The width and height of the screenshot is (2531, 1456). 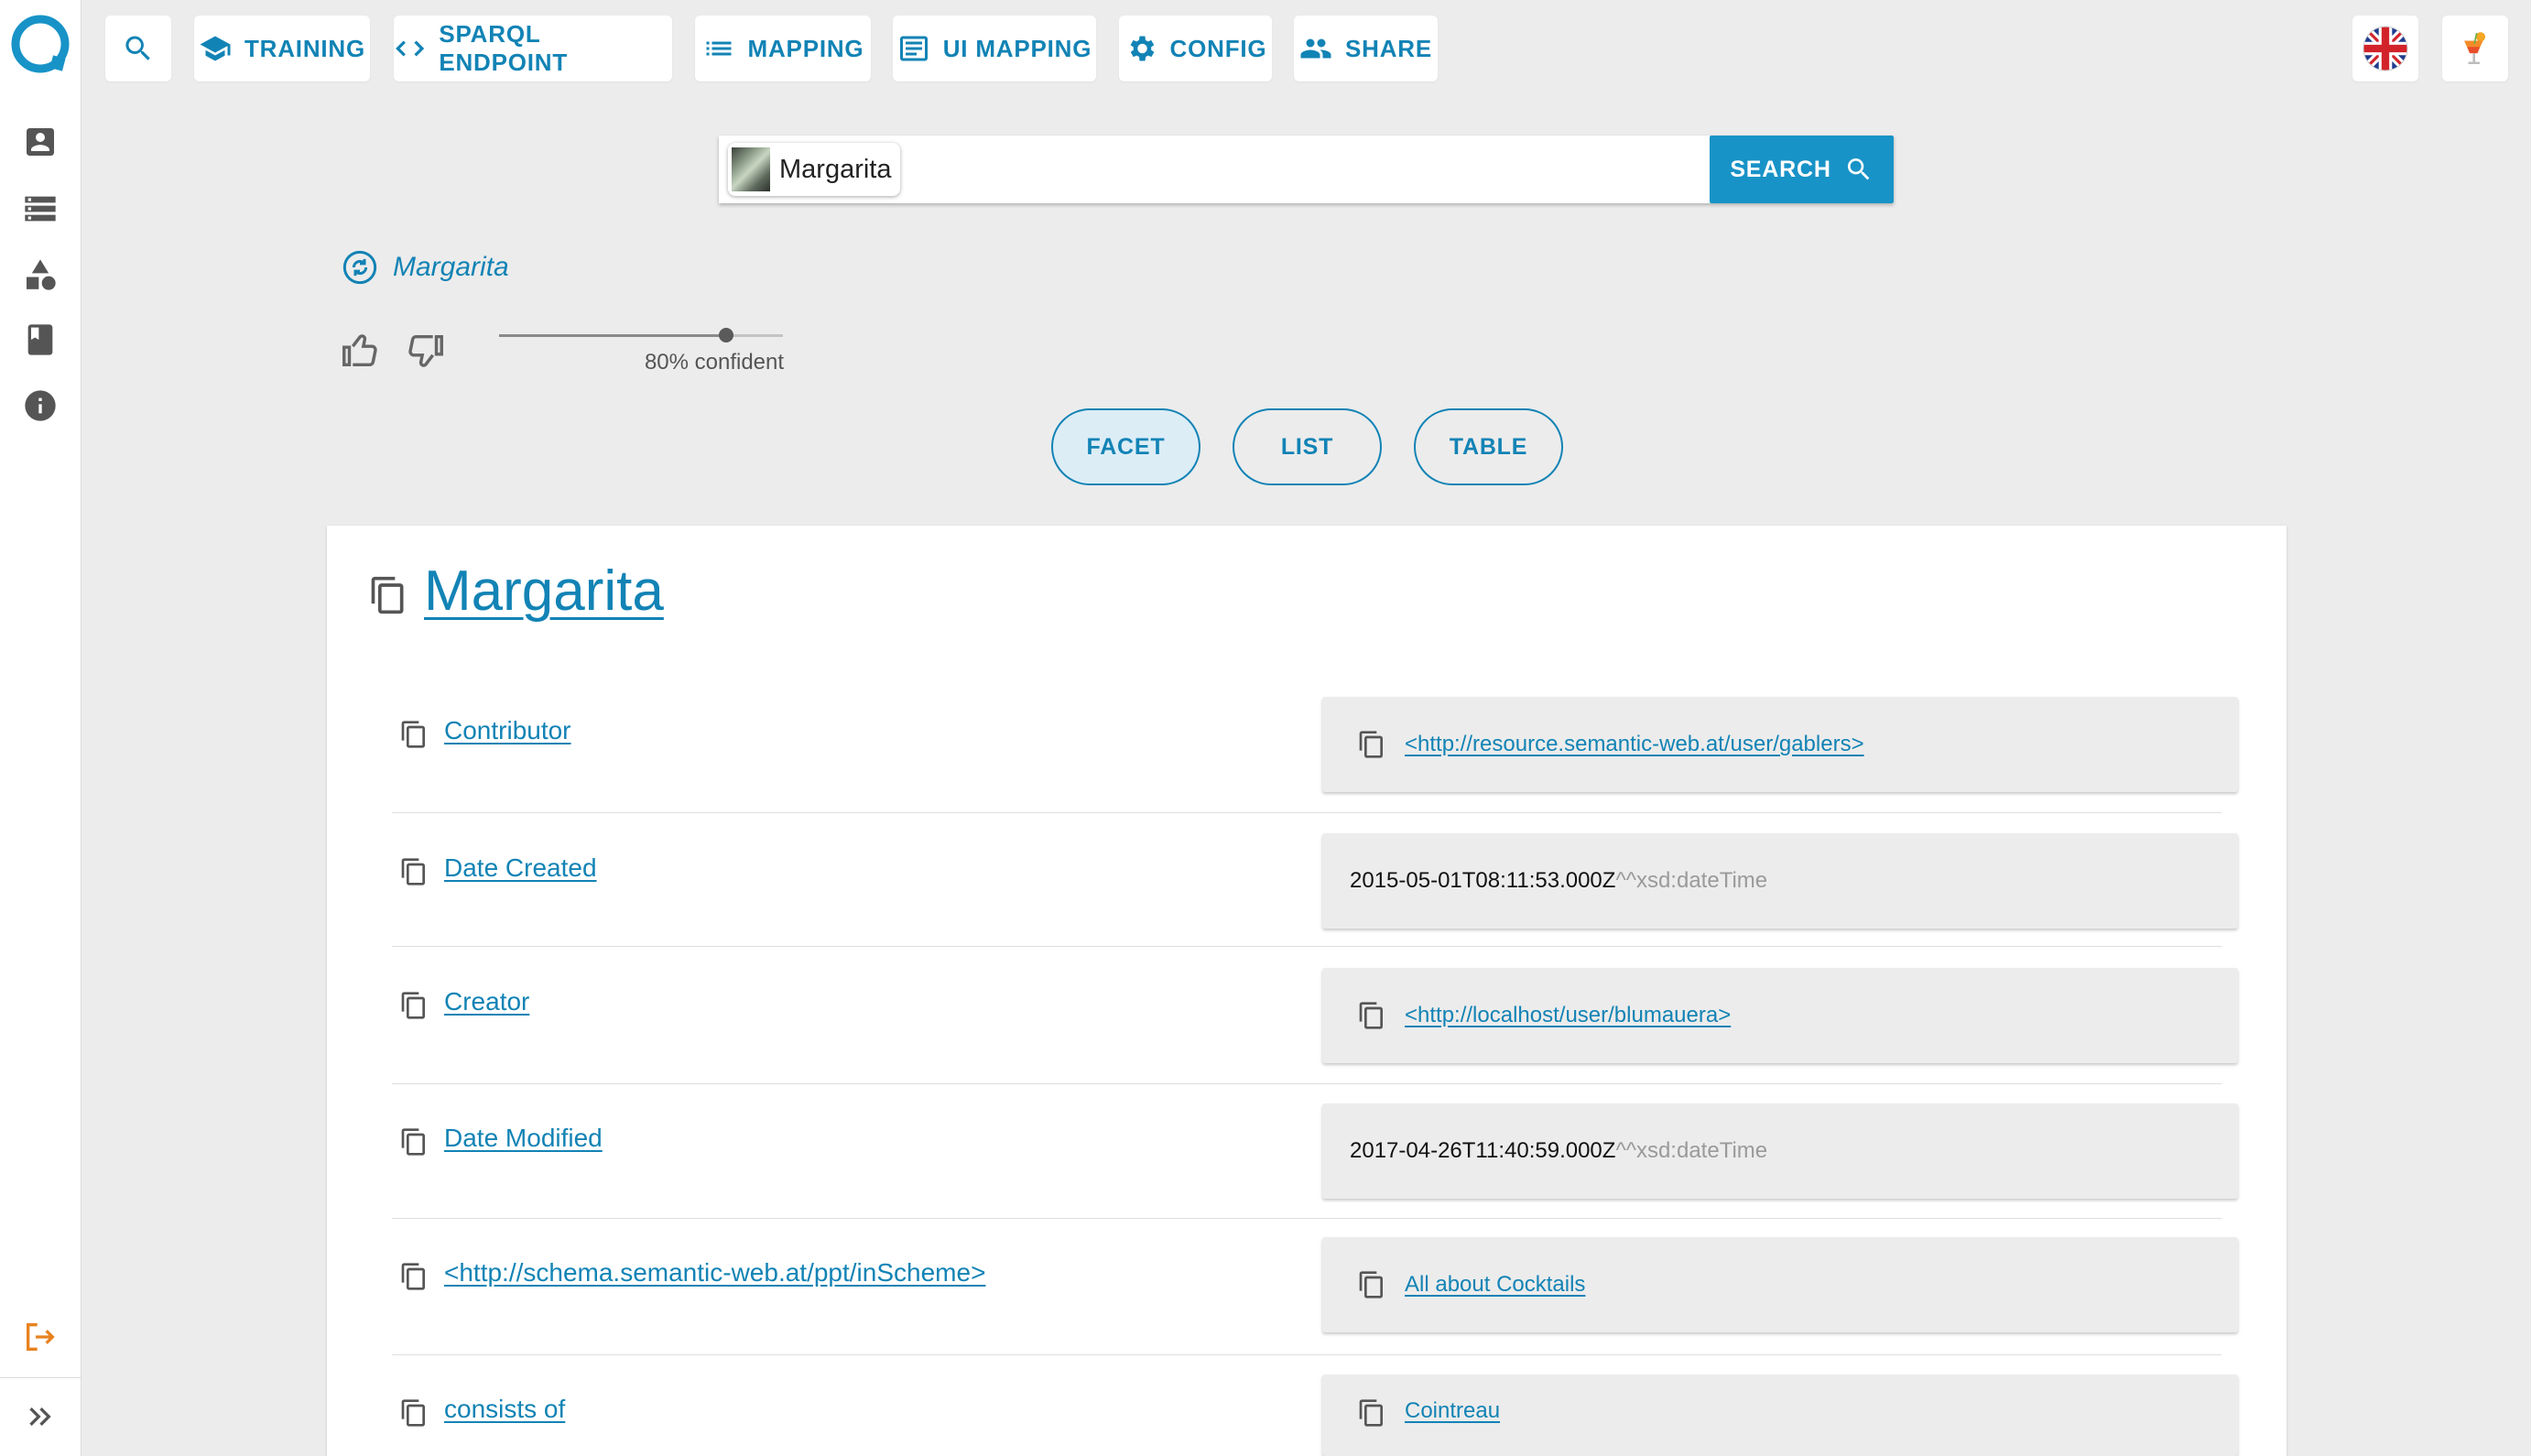 What do you see at coordinates (1017, 48) in the screenshot?
I see `ui-mapping-label: UI MAPPING` at bounding box center [1017, 48].